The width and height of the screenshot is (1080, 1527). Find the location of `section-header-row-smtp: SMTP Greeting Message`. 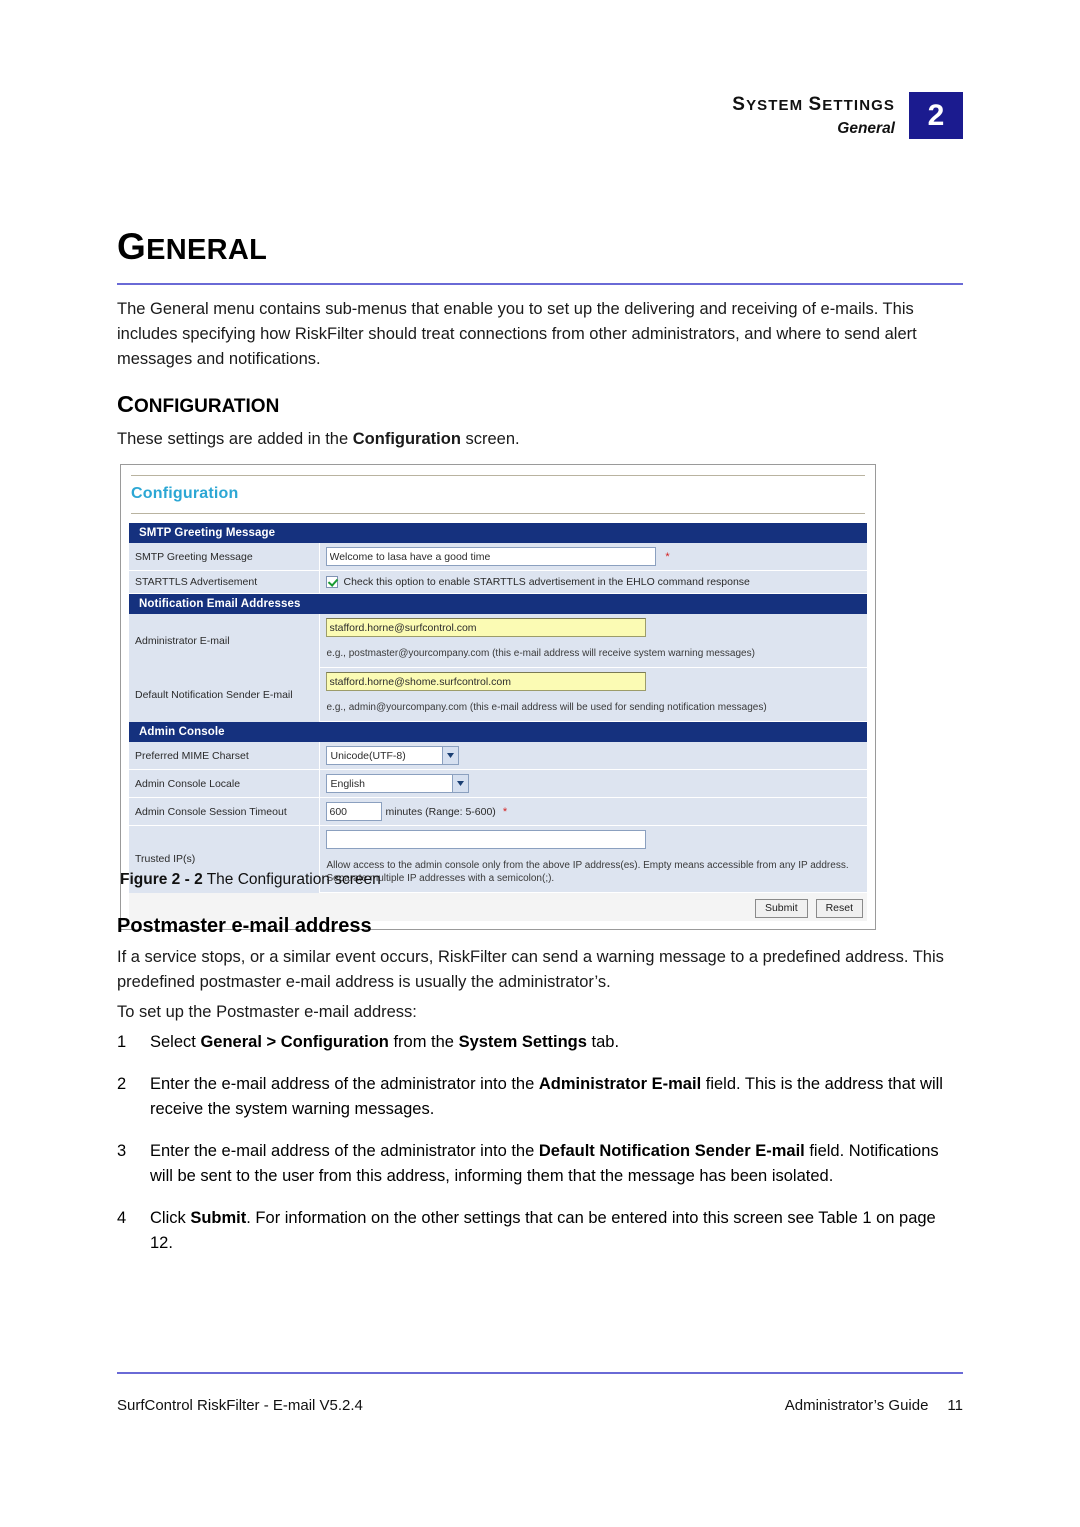

section-header-row-smtp: SMTP Greeting Message is located at coordinates (498, 533).